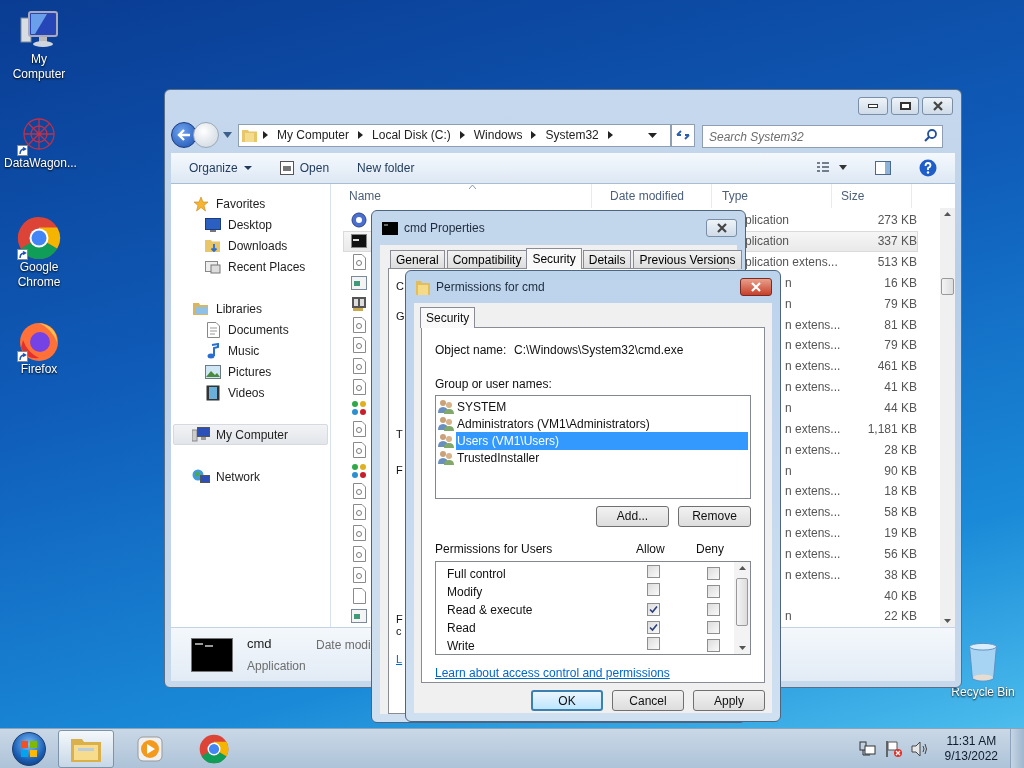  What do you see at coordinates (900, 554) in the screenshot?
I see `size-cell-text: 56 KB` at bounding box center [900, 554].